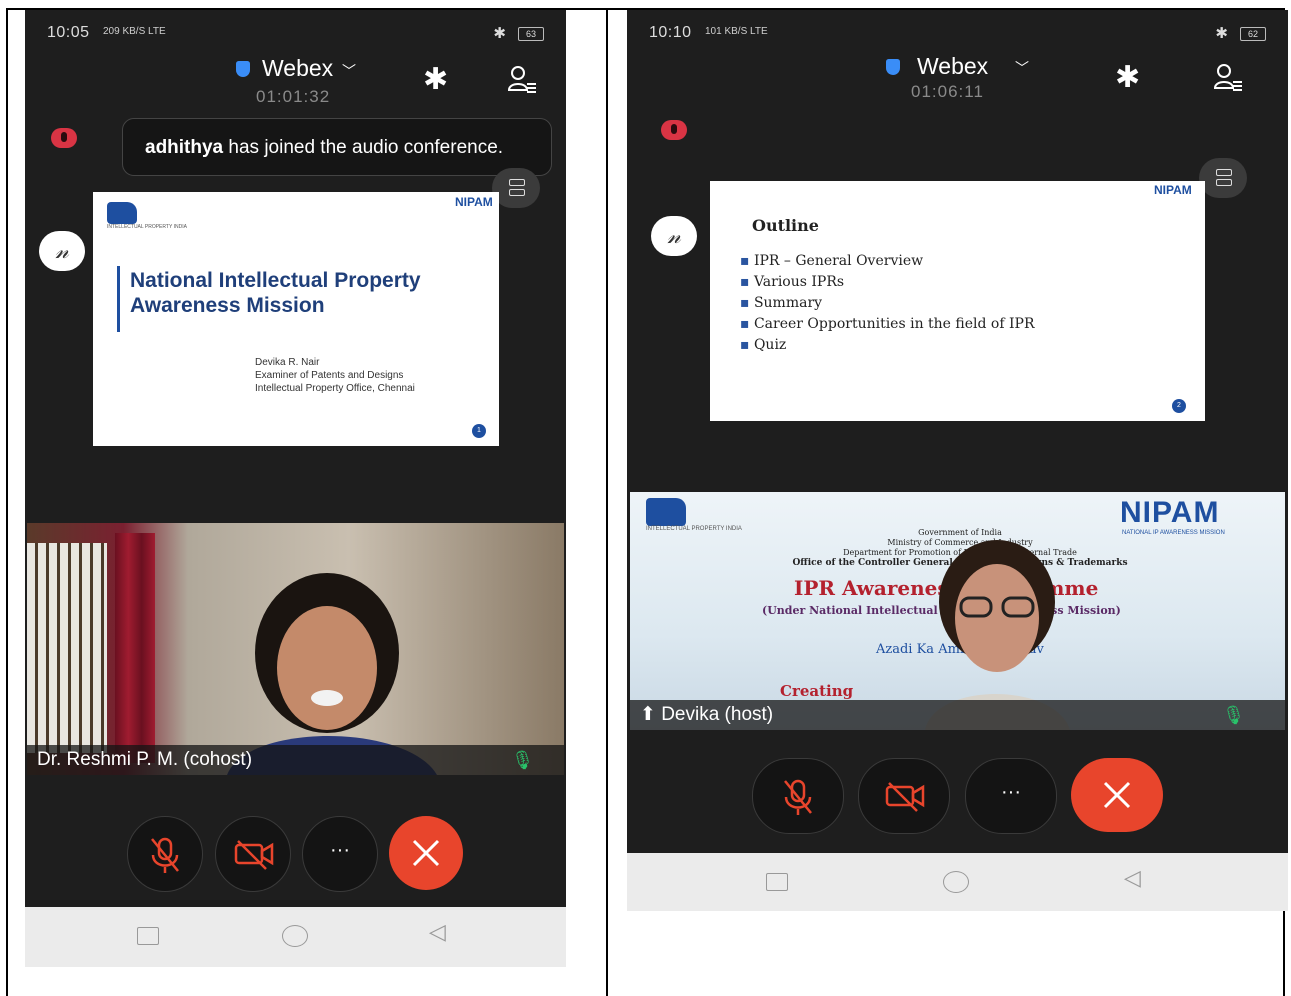 This screenshot has height=996, width=1291. What do you see at coordinates (717, 714) in the screenshot?
I see `host-name: Devika (host)` at bounding box center [717, 714].